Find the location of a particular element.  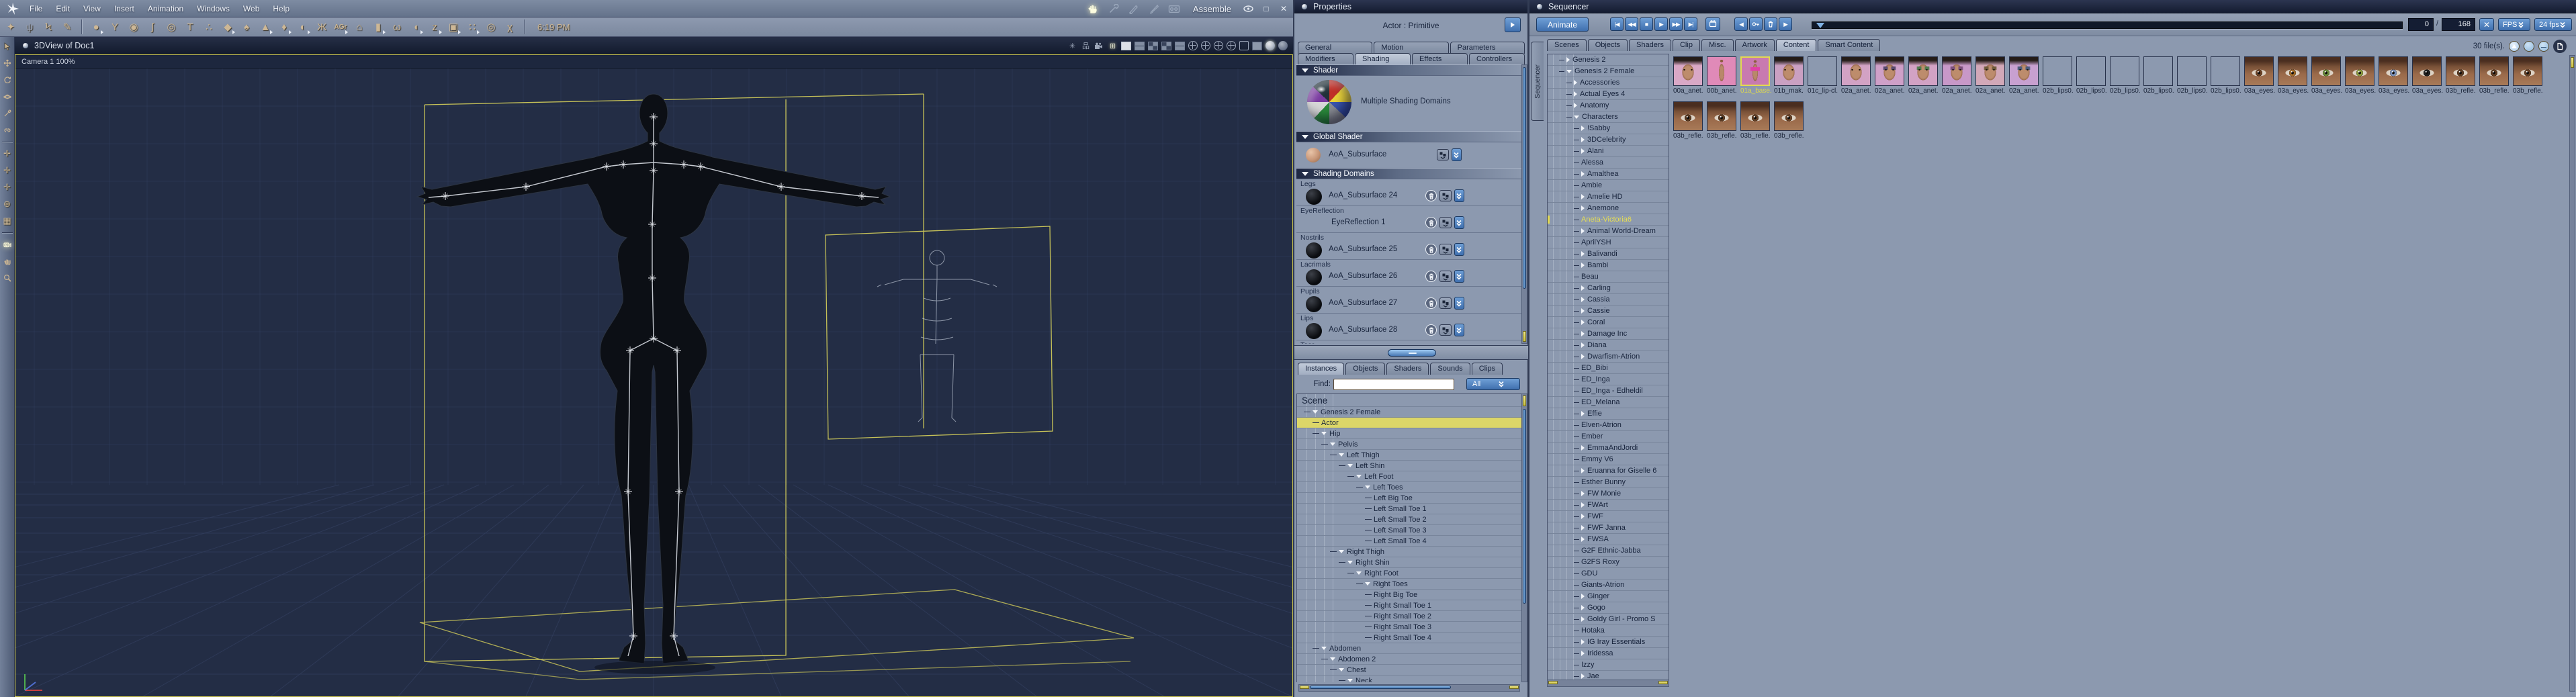

folder-node-dwarfism-atrion: Dwarfism-Atrion is located at coordinates (1609, 357).